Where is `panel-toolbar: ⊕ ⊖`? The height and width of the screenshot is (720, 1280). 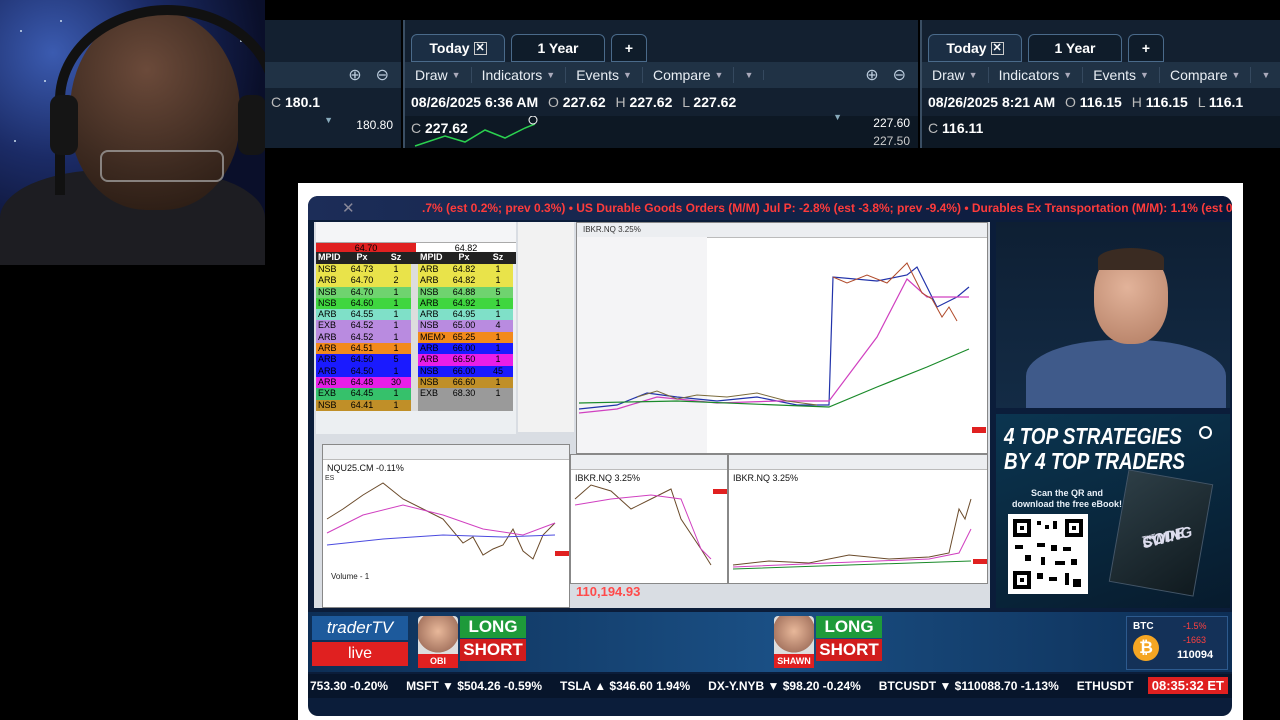
panel-toolbar: ⊕ ⊖ is located at coordinates (333, 75).